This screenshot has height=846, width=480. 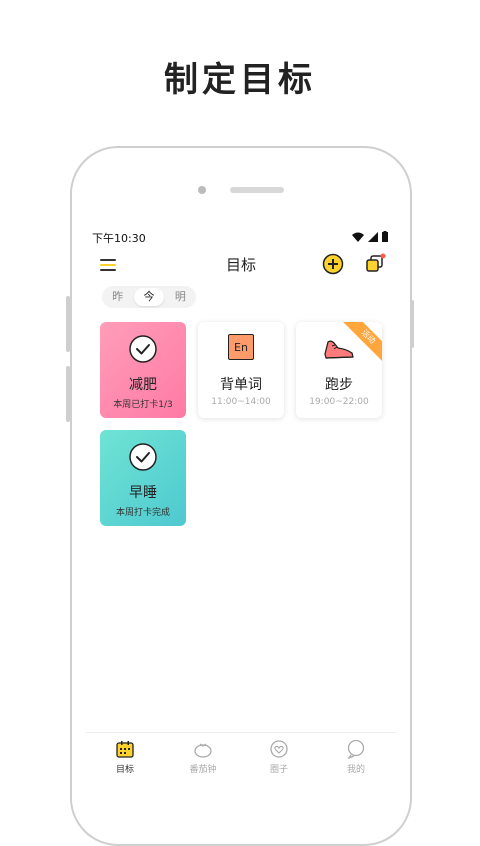 What do you see at coordinates (118, 297) in the screenshot?
I see `tab-yesterday: 昨` at bounding box center [118, 297].